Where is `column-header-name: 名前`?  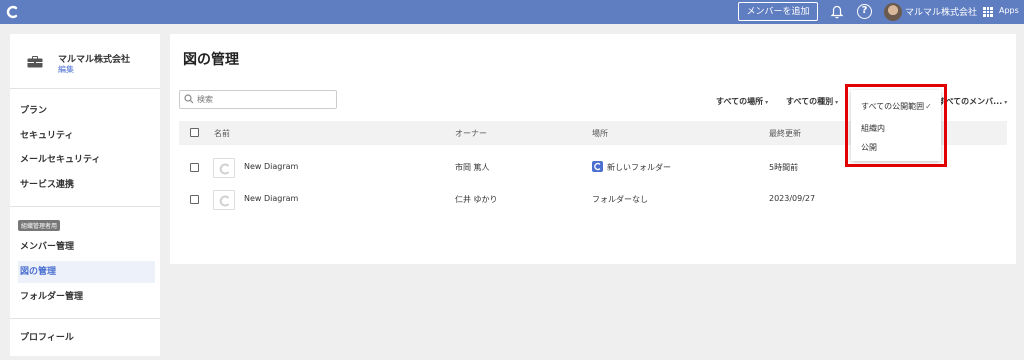 column-header-name: 名前 is located at coordinates (222, 133).